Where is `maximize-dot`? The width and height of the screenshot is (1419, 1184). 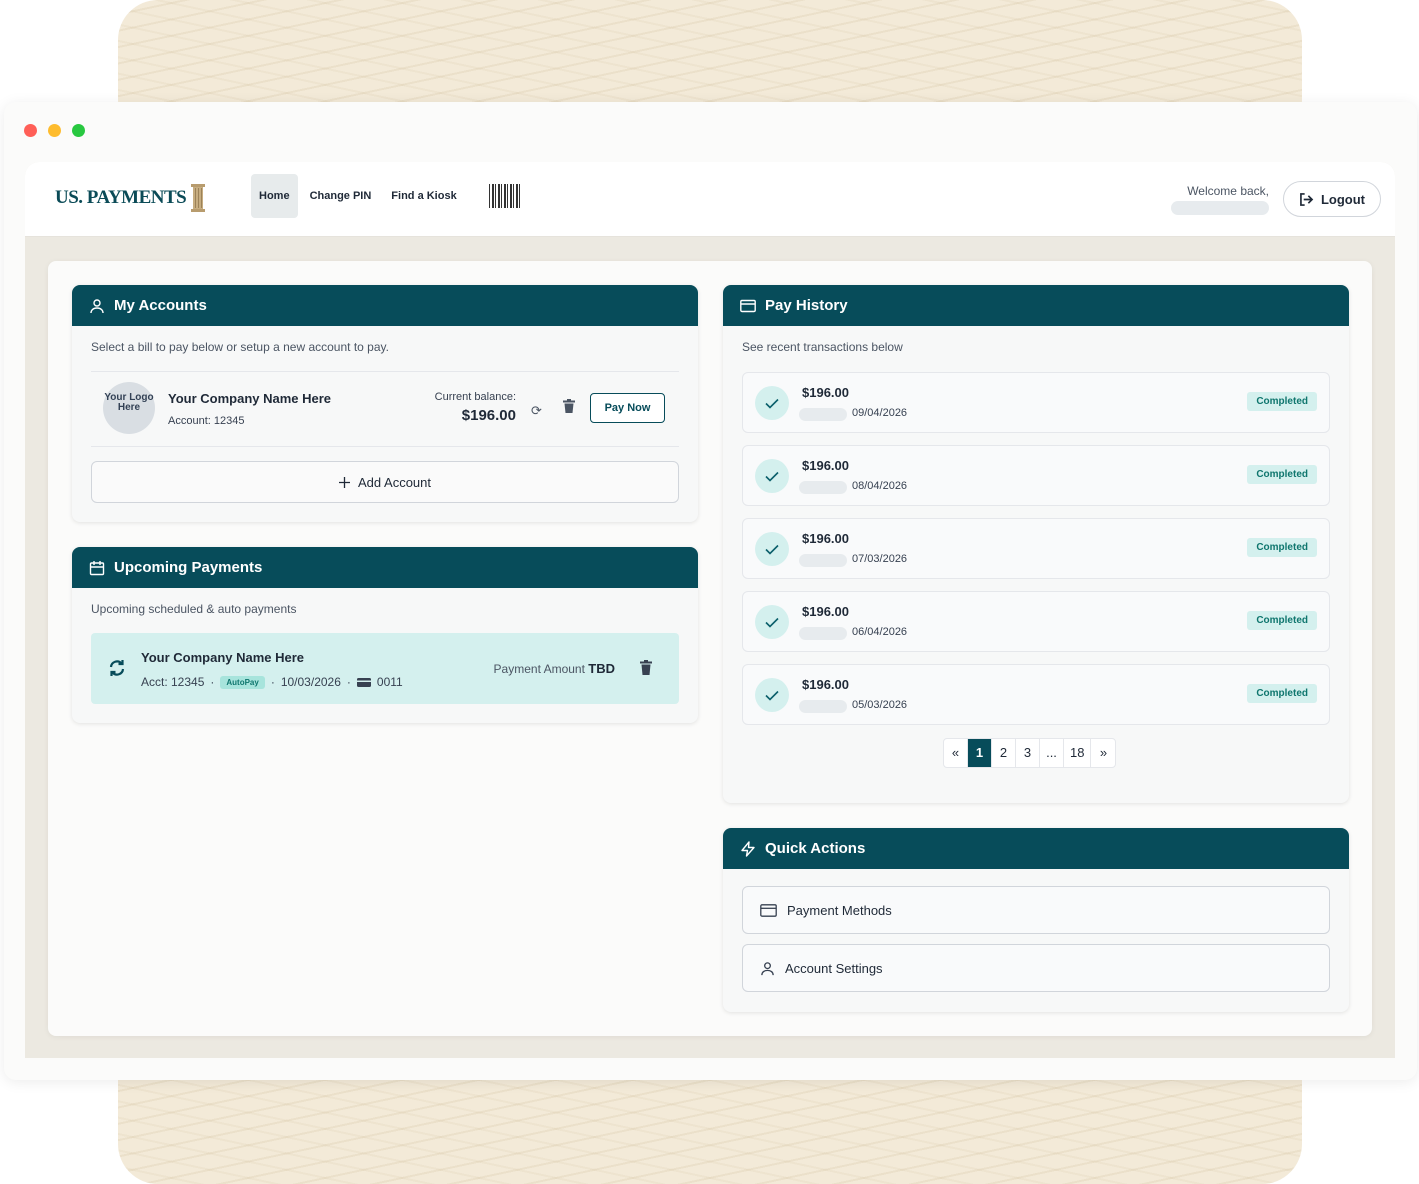
maximize-dot is located at coordinates (78, 130).